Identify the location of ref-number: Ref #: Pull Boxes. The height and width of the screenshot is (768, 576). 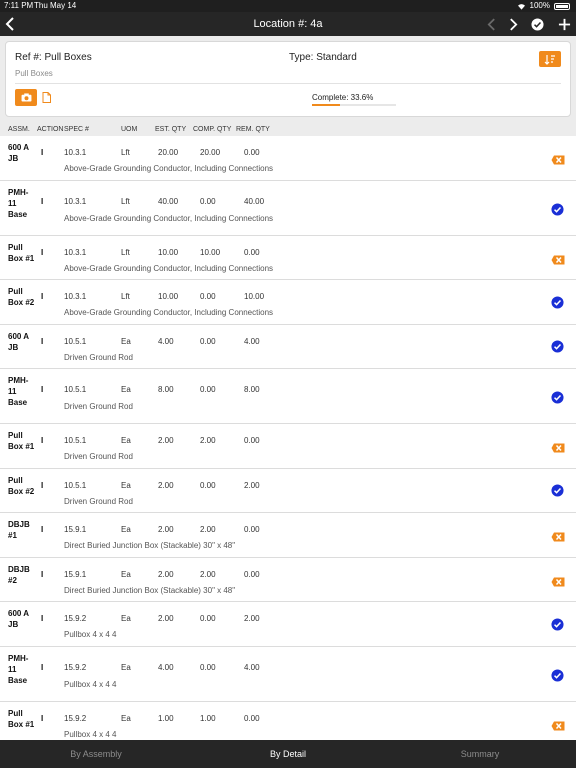
(53, 57).